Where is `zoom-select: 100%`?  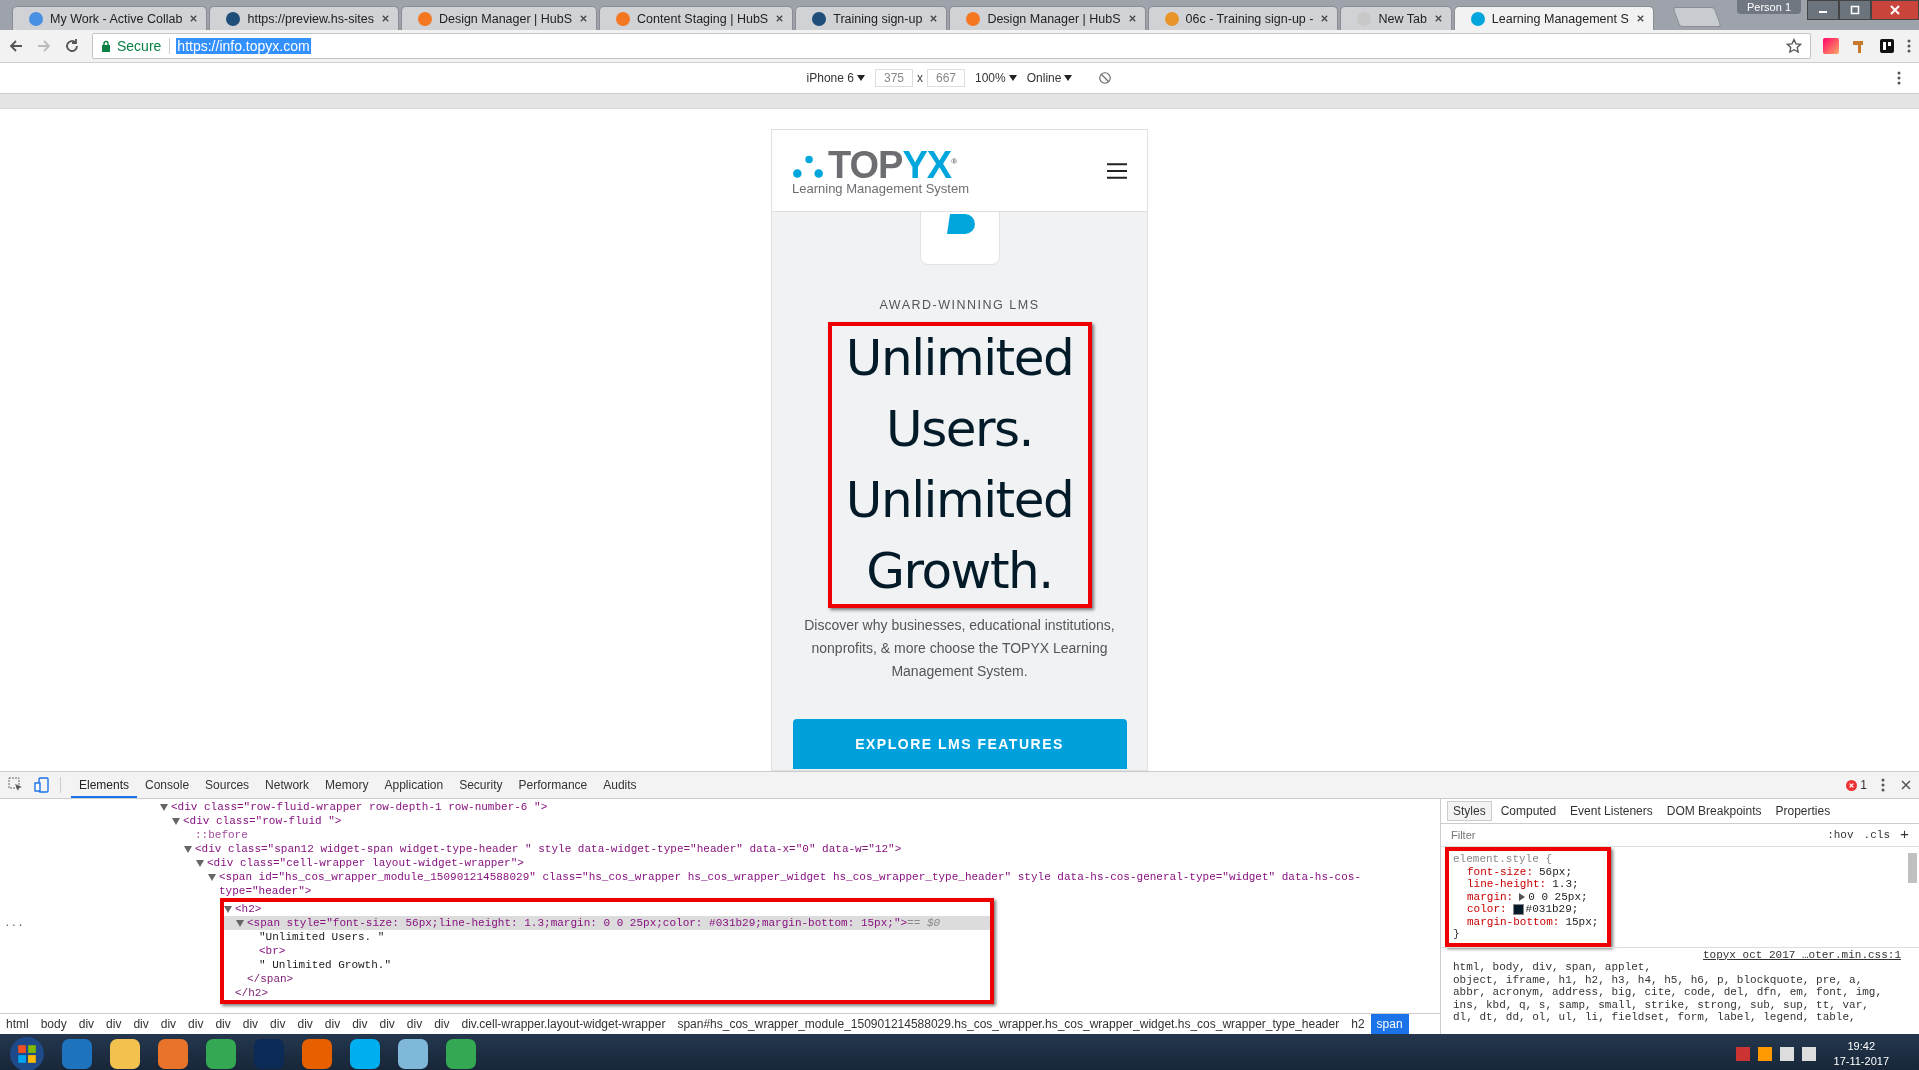
zoom-select: 100% is located at coordinates (996, 78).